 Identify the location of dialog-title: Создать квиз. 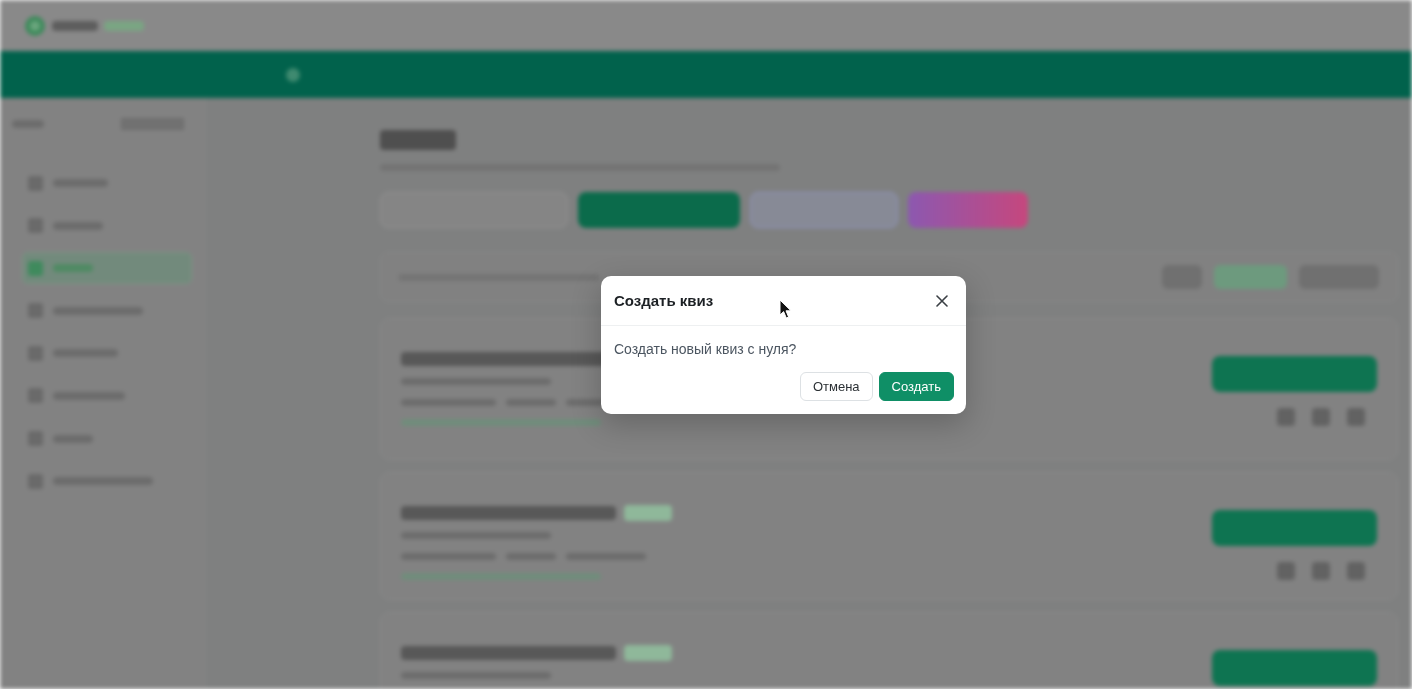
(664, 300).